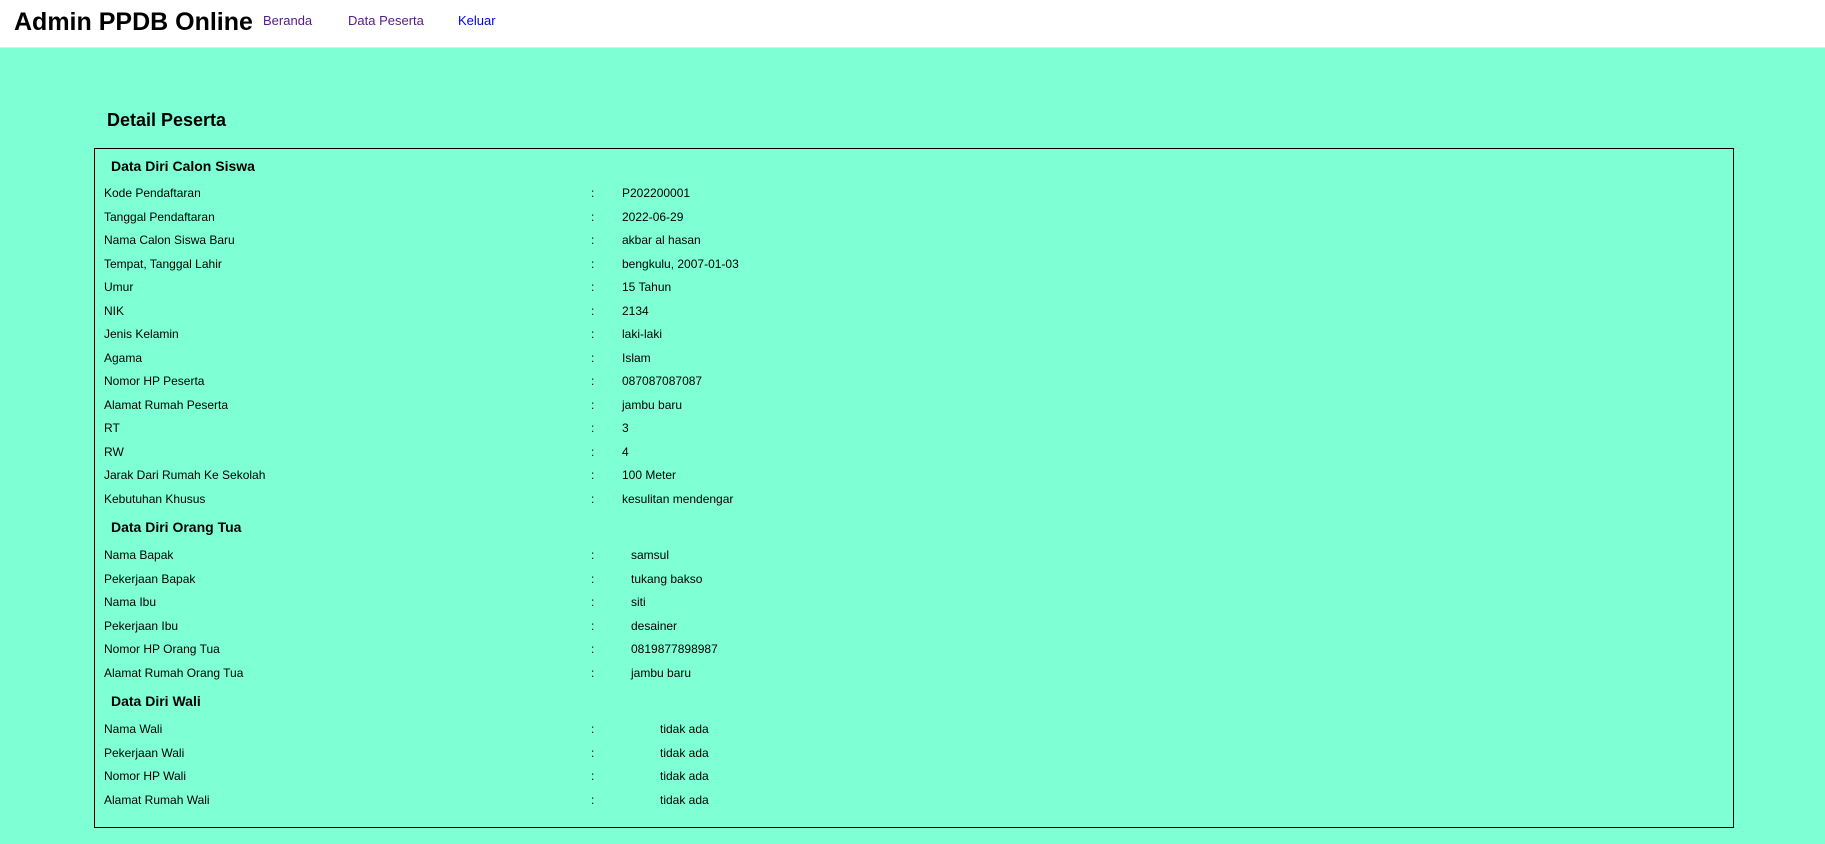 The height and width of the screenshot is (844, 1825). What do you see at coordinates (133, 22) in the screenshot?
I see `brand-title: Admin PPDB Online` at bounding box center [133, 22].